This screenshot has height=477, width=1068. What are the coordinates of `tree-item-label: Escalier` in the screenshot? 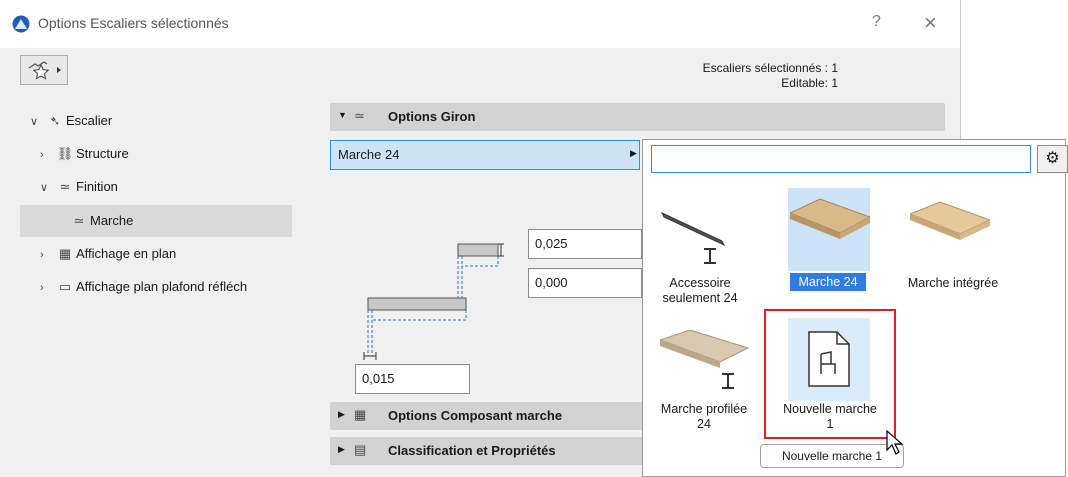 It's located at (89, 120).